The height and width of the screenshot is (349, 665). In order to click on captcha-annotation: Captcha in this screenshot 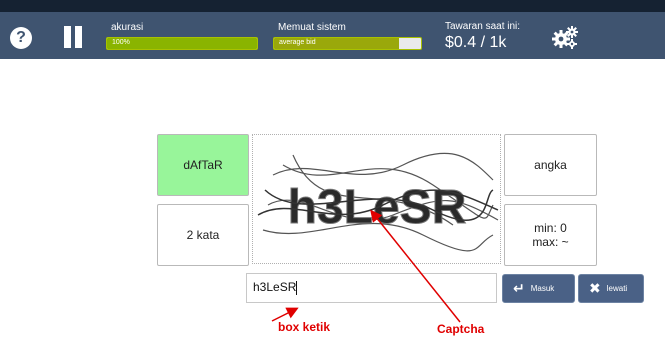, I will do `click(461, 329)`.